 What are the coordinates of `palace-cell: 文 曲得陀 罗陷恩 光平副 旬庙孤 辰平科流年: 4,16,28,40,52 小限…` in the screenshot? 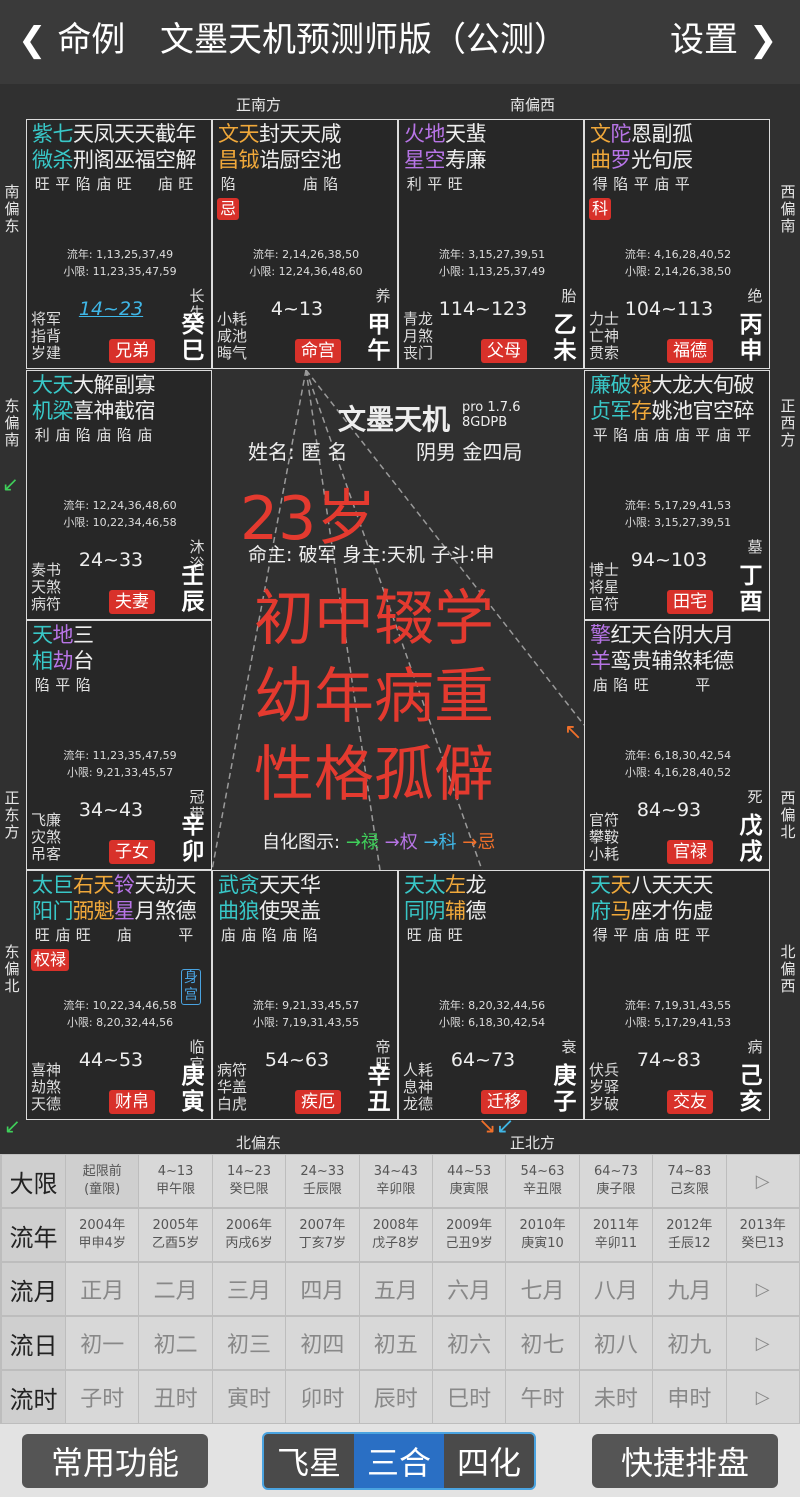 It's located at (677, 244).